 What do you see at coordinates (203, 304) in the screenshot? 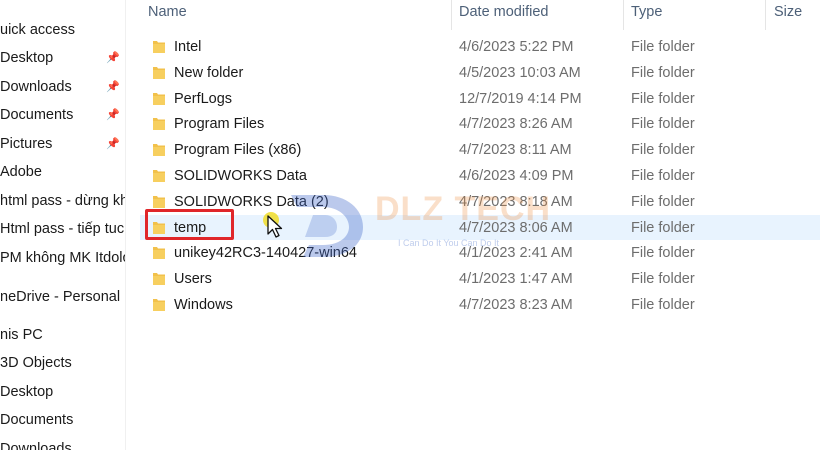
I see `file-name: Windows` at bounding box center [203, 304].